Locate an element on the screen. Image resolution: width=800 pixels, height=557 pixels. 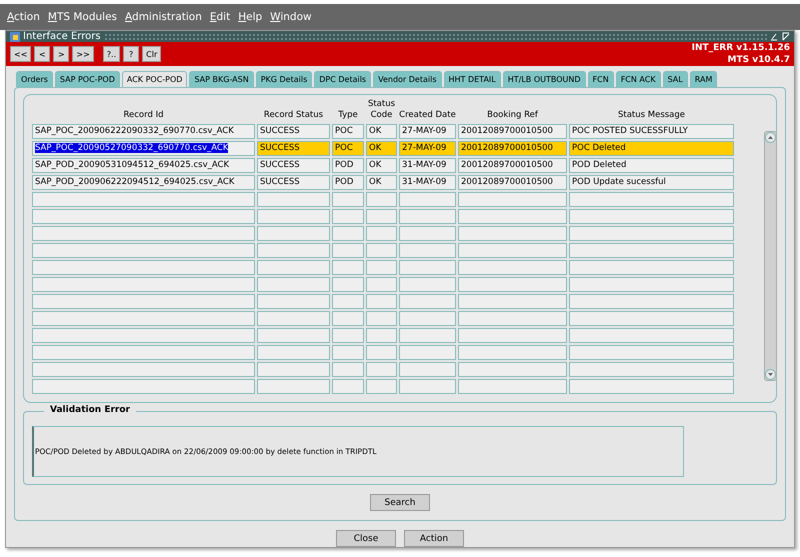
tab: ACK POC-POD is located at coordinates (155, 79).